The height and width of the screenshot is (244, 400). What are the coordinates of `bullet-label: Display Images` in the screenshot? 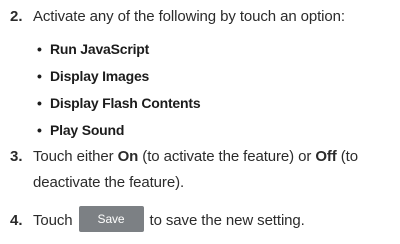 It's located at (100, 76).